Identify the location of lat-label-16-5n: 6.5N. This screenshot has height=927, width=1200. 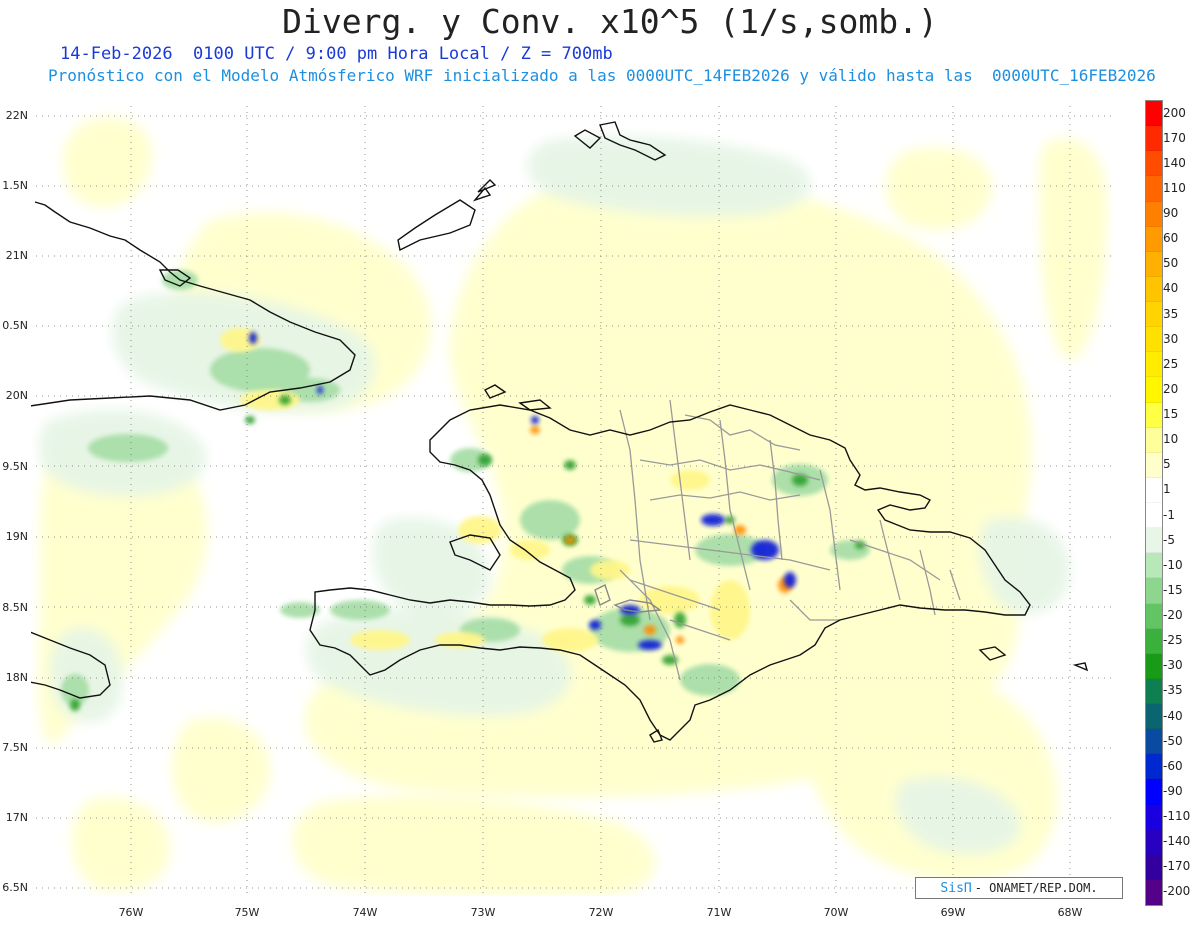
(15, 887).